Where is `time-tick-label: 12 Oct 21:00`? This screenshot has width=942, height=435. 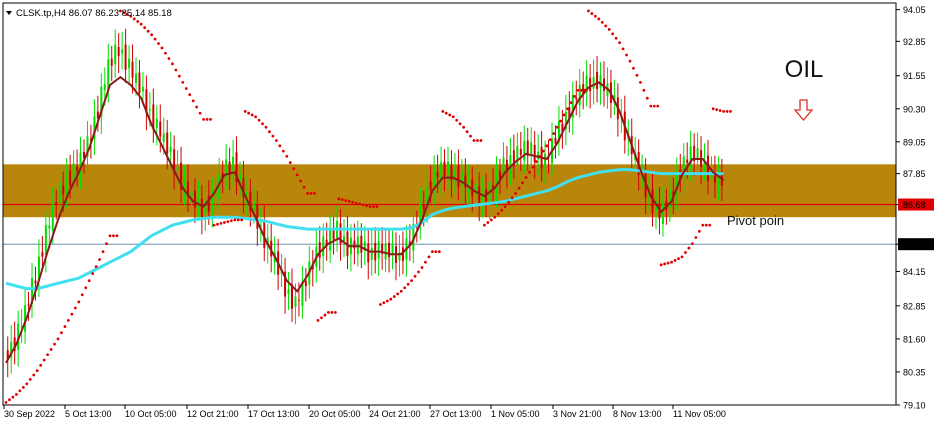
time-tick-label: 12 Oct 21:00 is located at coordinates (213, 414).